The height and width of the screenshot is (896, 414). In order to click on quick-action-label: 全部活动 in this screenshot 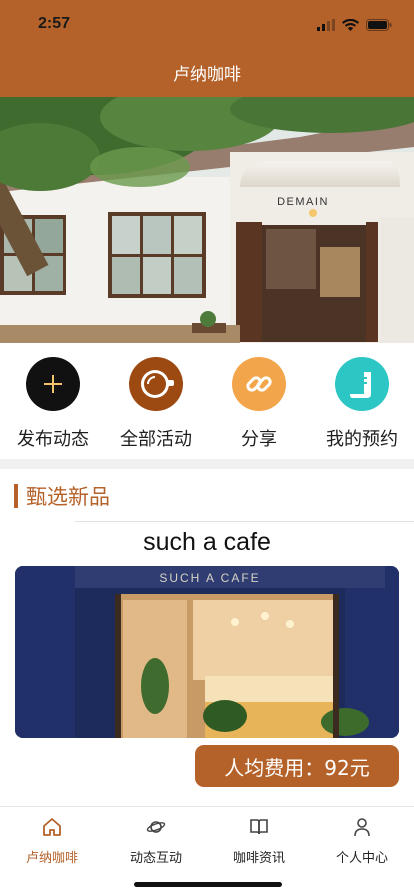, I will do `click(156, 439)`.